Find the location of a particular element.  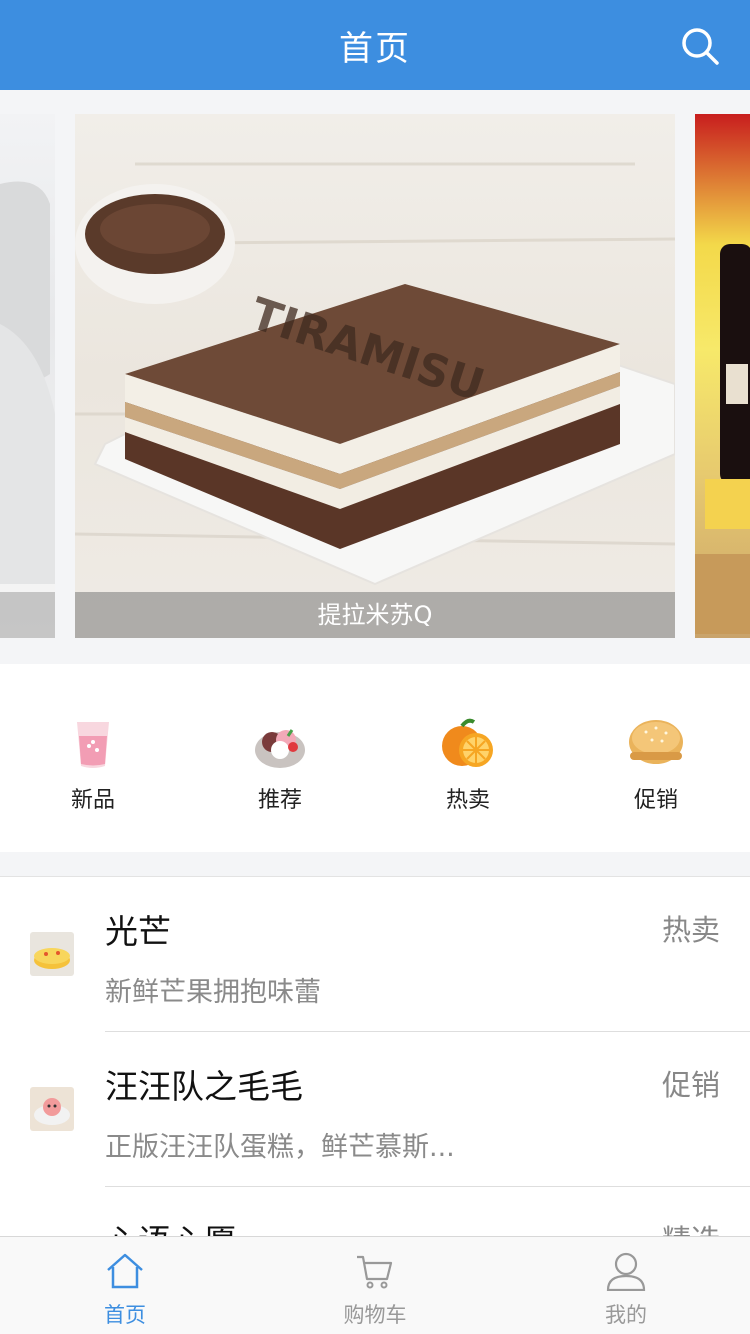

product-tag: 促销 is located at coordinates (690, 1085).